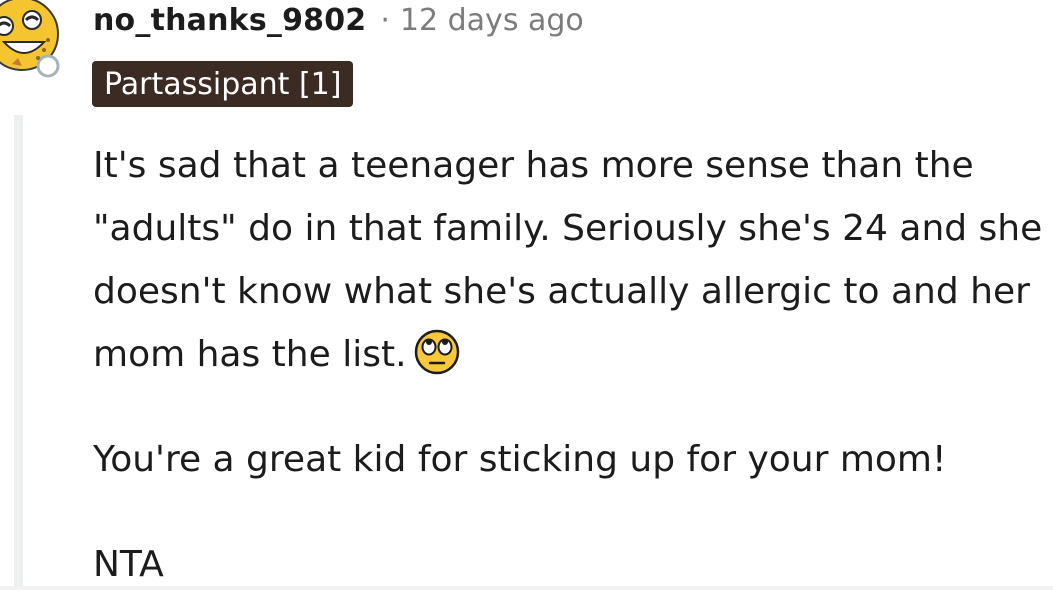 This screenshot has height=596, width=1053. Describe the element at coordinates (526, 588) in the screenshot. I see `divider` at that location.